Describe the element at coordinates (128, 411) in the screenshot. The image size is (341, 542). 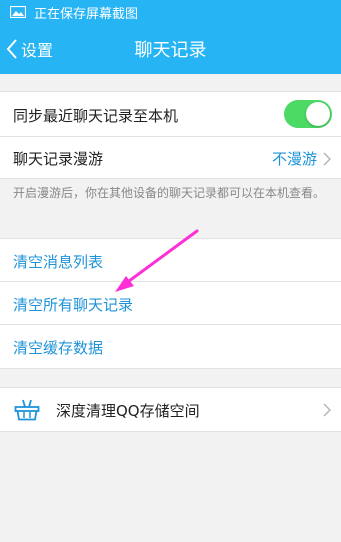
I see `deep-clean-label: 深度清理QQ存储空间` at that location.